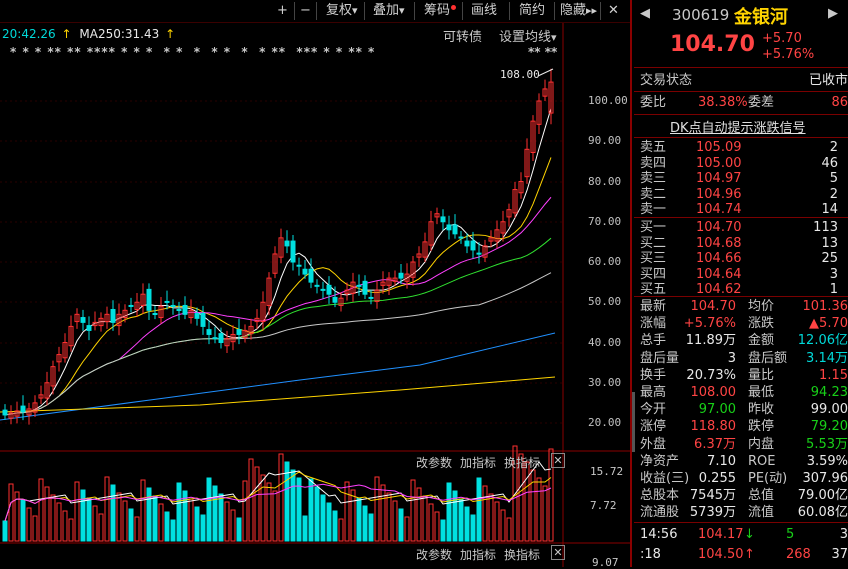  I want to click on vol-huanzhibiao-button: 换指标, so click(522, 462).